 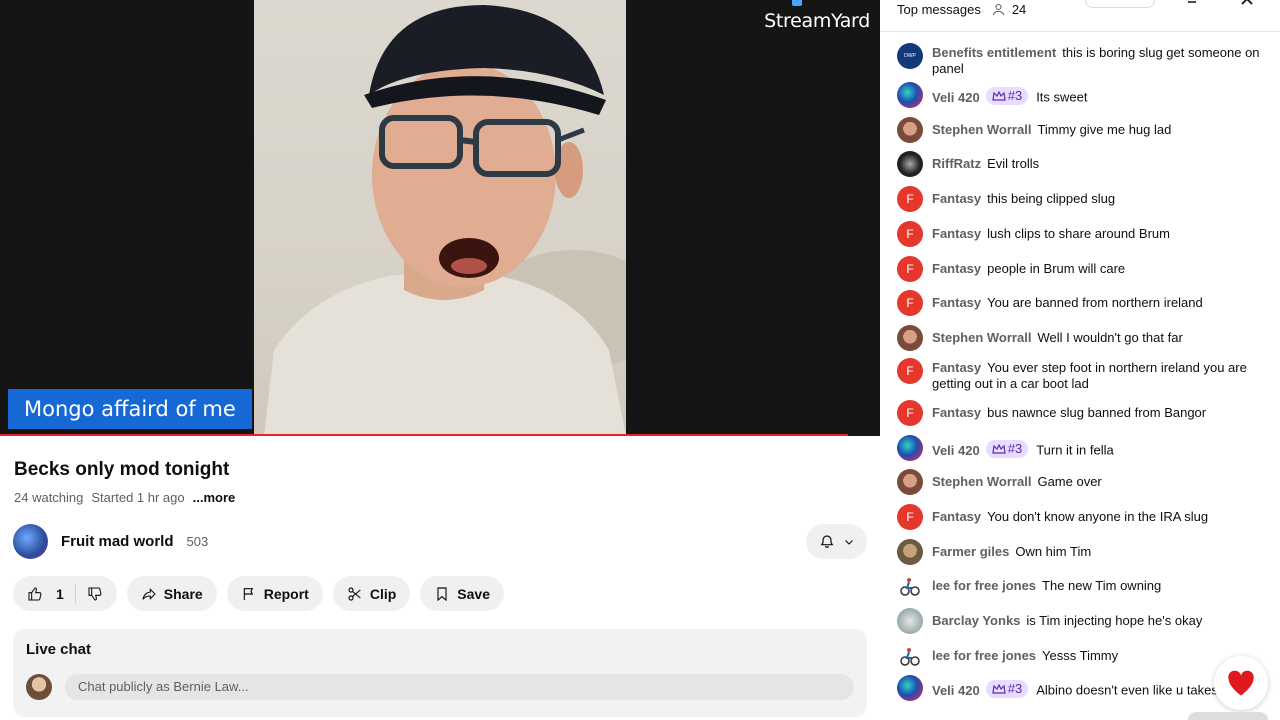 I want to click on streamyard-watermark: StreamYard, so click(x=817, y=16).